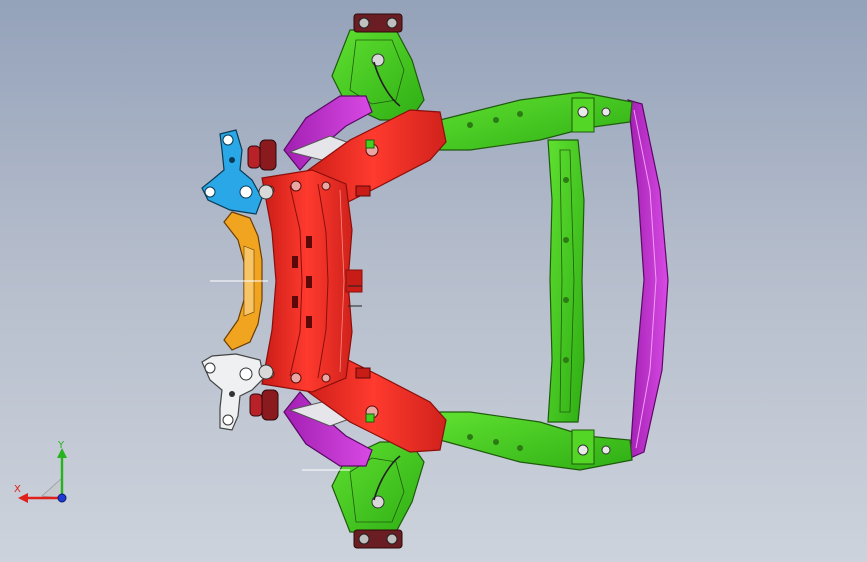 The height and width of the screenshot is (562, 867). I want to click on coordinate-triad: Y X, so click(40, 471).